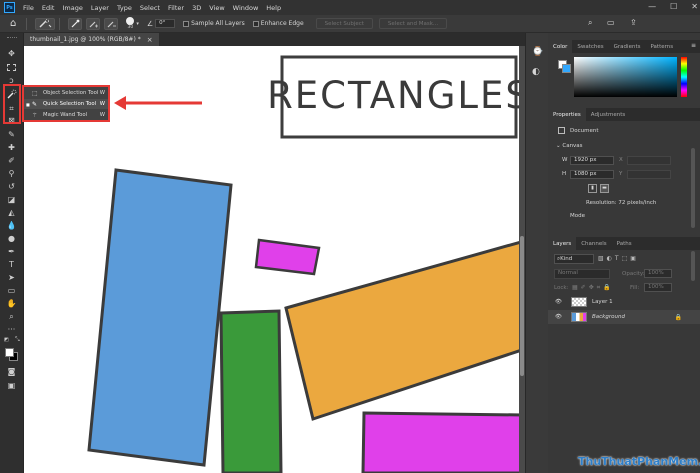 Image resolution: width=700 pixels, height=473 pixels. I want to click on history-panel-icon: ⌚, so click(537, 52).